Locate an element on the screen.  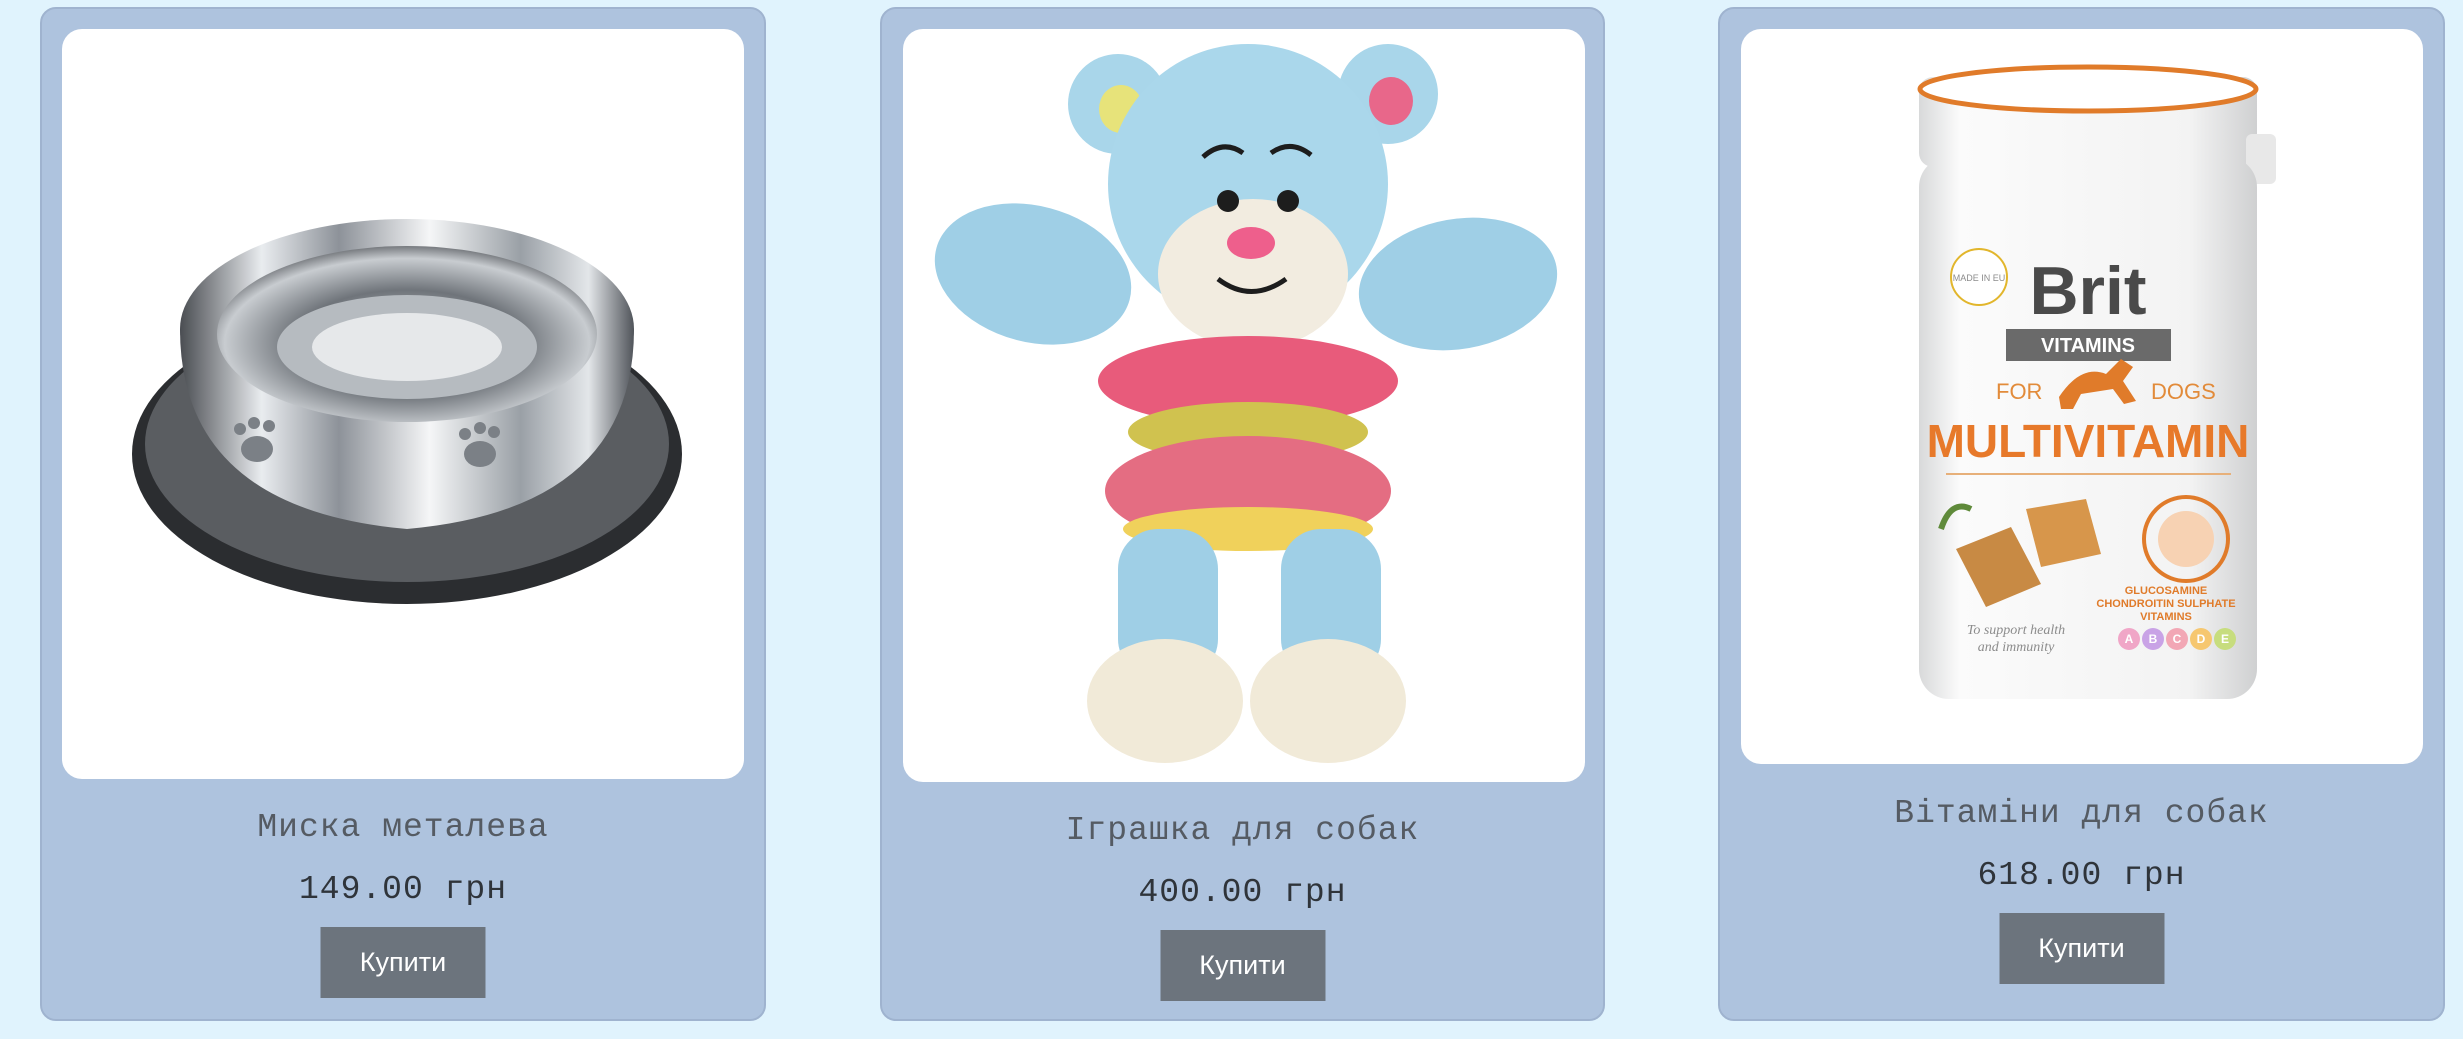
metal-bowl-image is located at coordinates (407, 411).